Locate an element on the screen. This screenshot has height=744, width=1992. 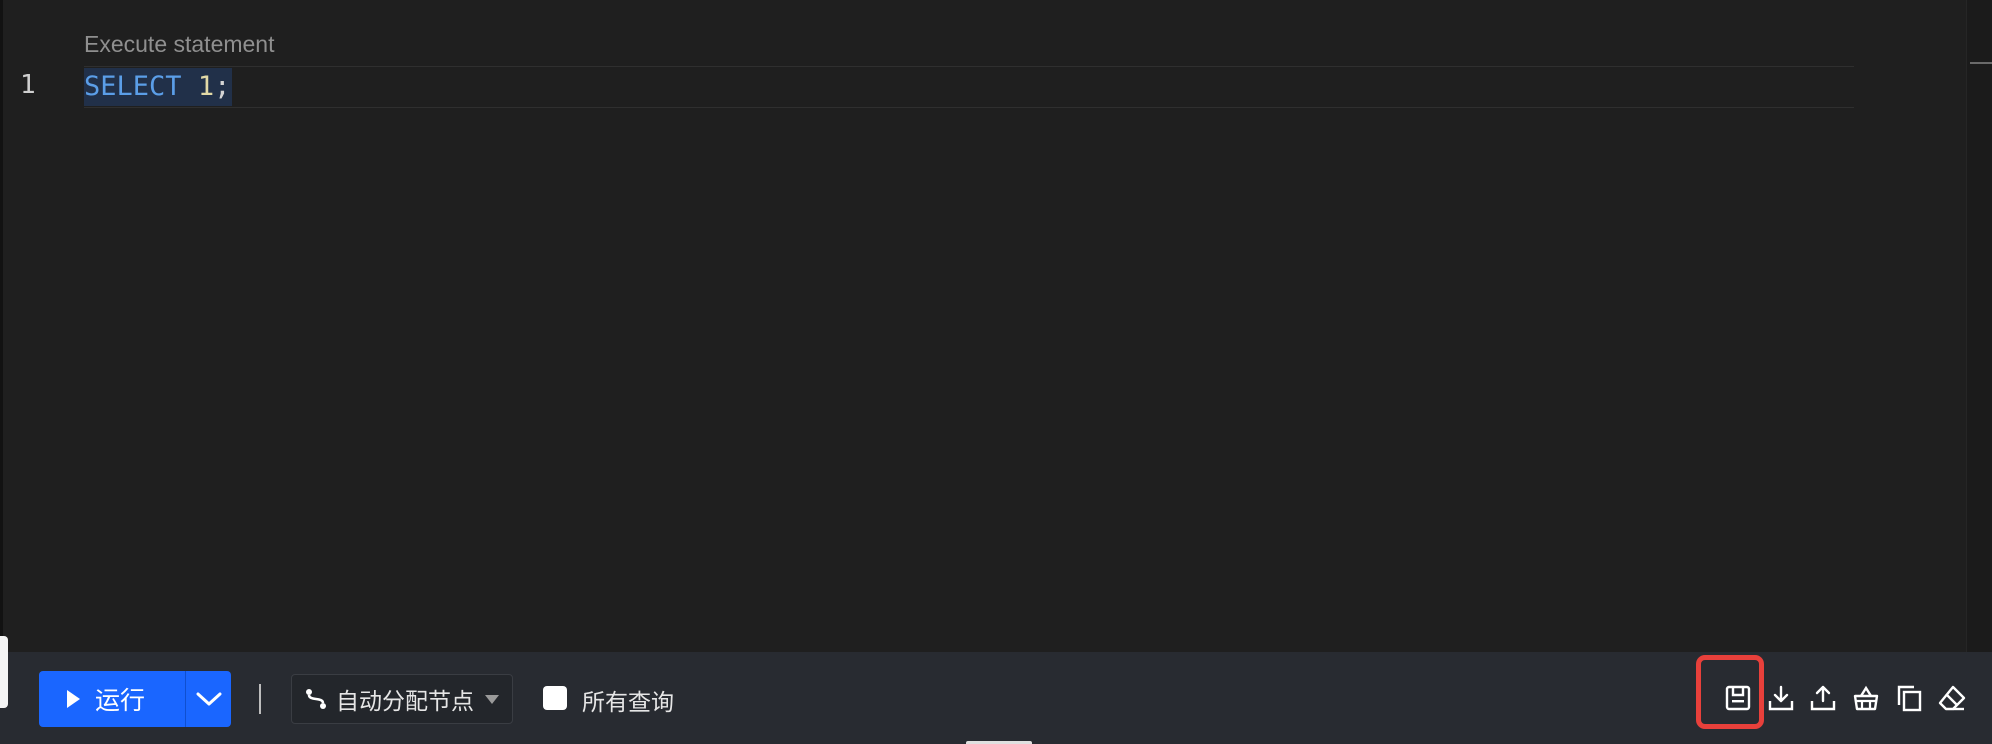
eraser-icon is located at coordinates (1952, 698).